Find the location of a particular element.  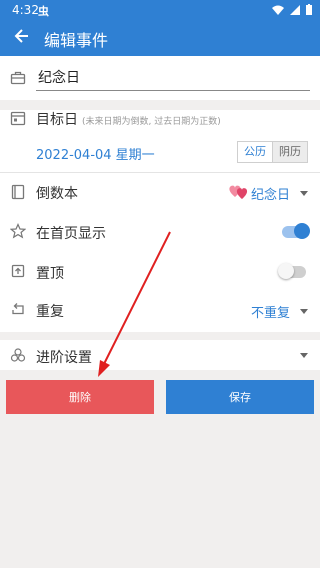

status-bar: 4:32 虫 is located at coordinates (160, 10).